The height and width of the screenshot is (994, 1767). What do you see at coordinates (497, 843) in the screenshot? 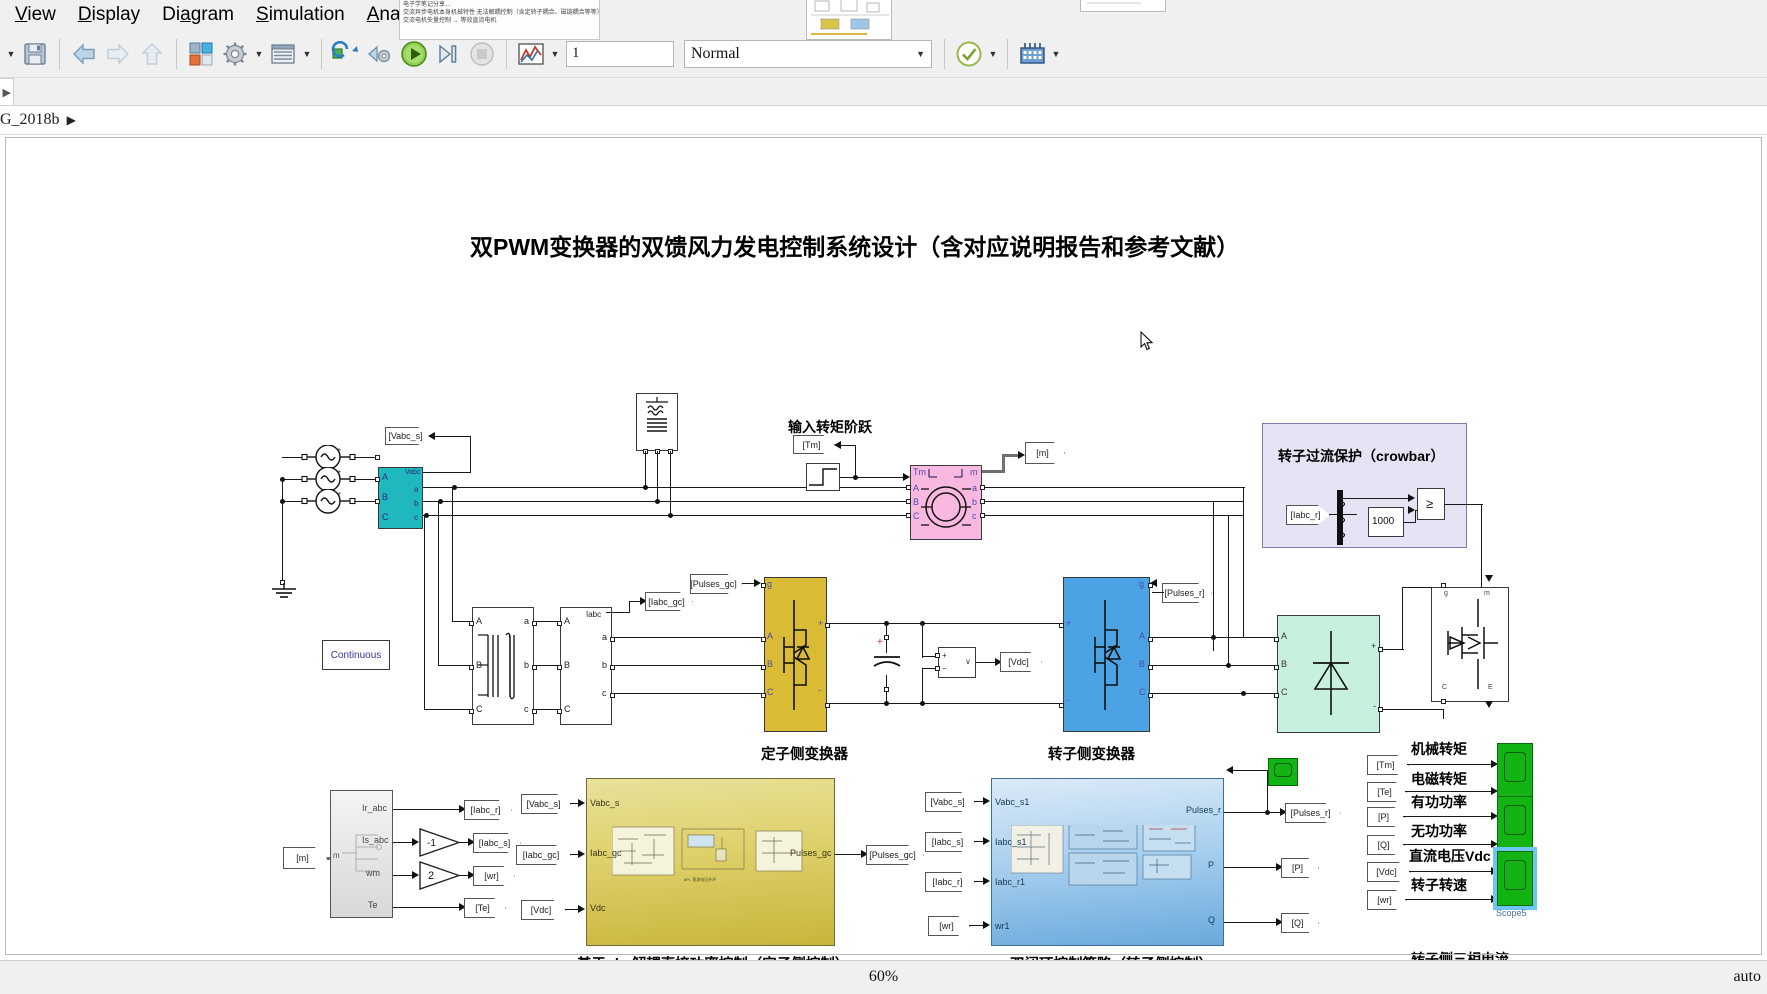
I see `goto-tag-iabc-s: [Iabc_s]` at bounding box center [497, 843].